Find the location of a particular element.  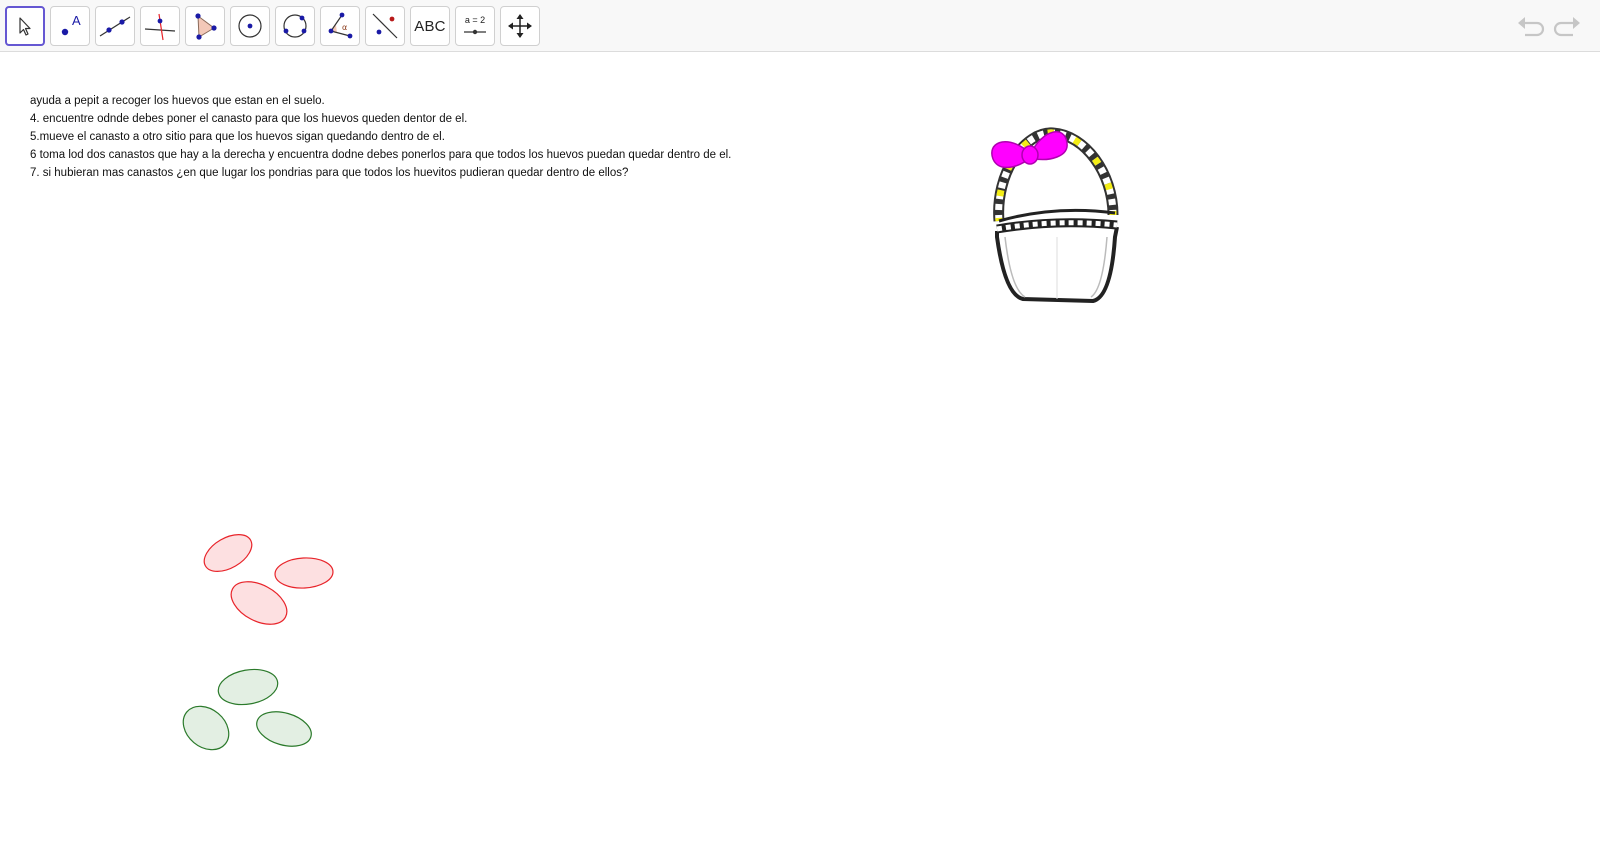

circle-three-points-icon is located at coordinates (295, 26).